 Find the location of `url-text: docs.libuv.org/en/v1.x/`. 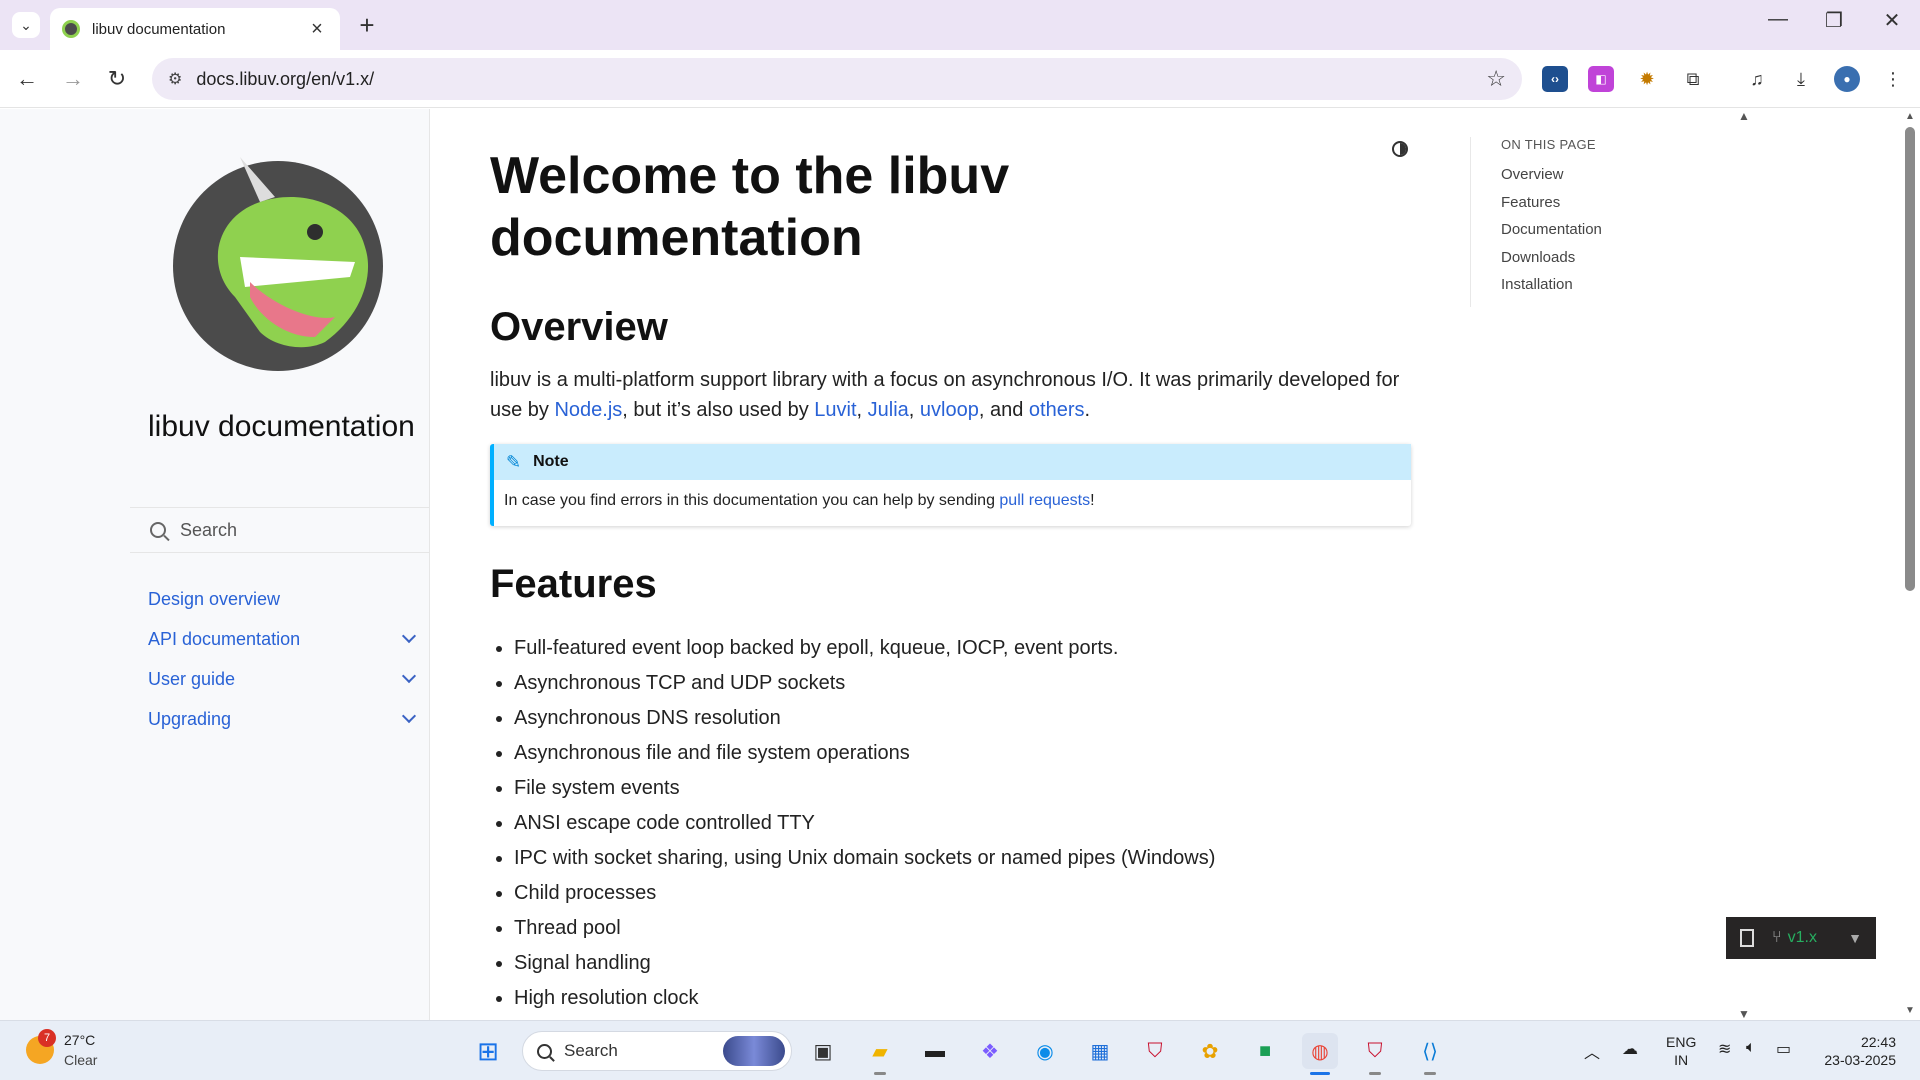

url-text: docs.libuv.org/en/v1.x/ is located at coordinates (841, 79).